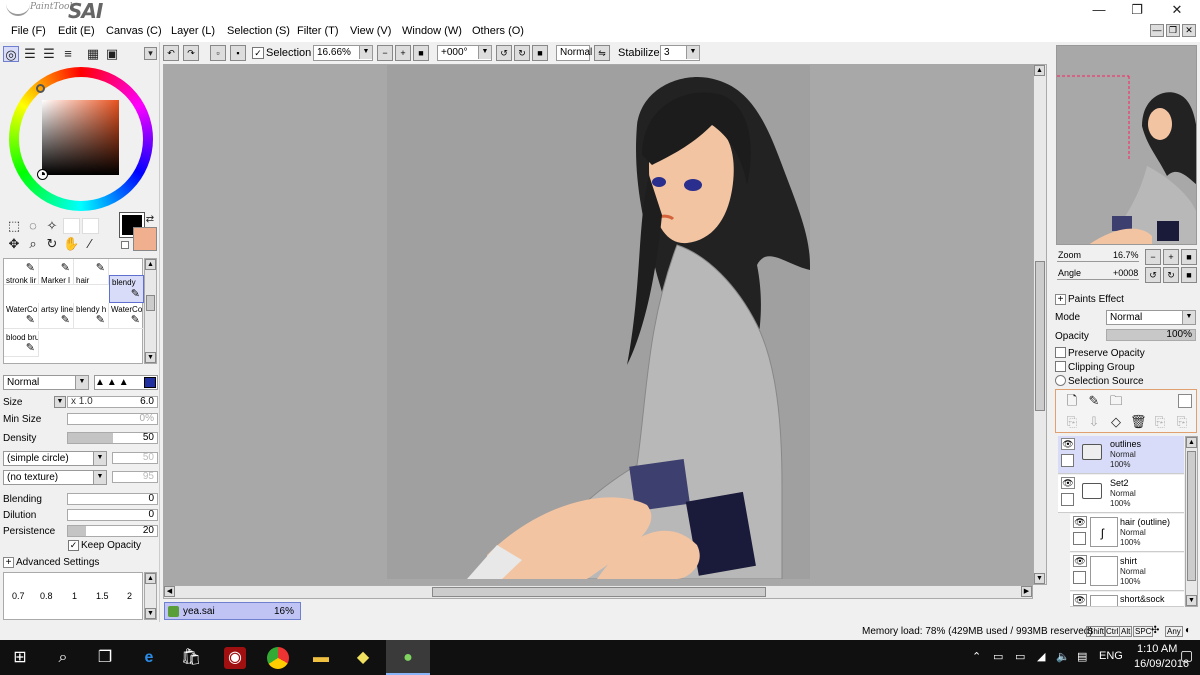 Image resolution: width=1200 pixels, height=675 pixels. Describe the element at coordinates (28, 31) in the screenshot. I see `menu-file: File (F)` at that location.